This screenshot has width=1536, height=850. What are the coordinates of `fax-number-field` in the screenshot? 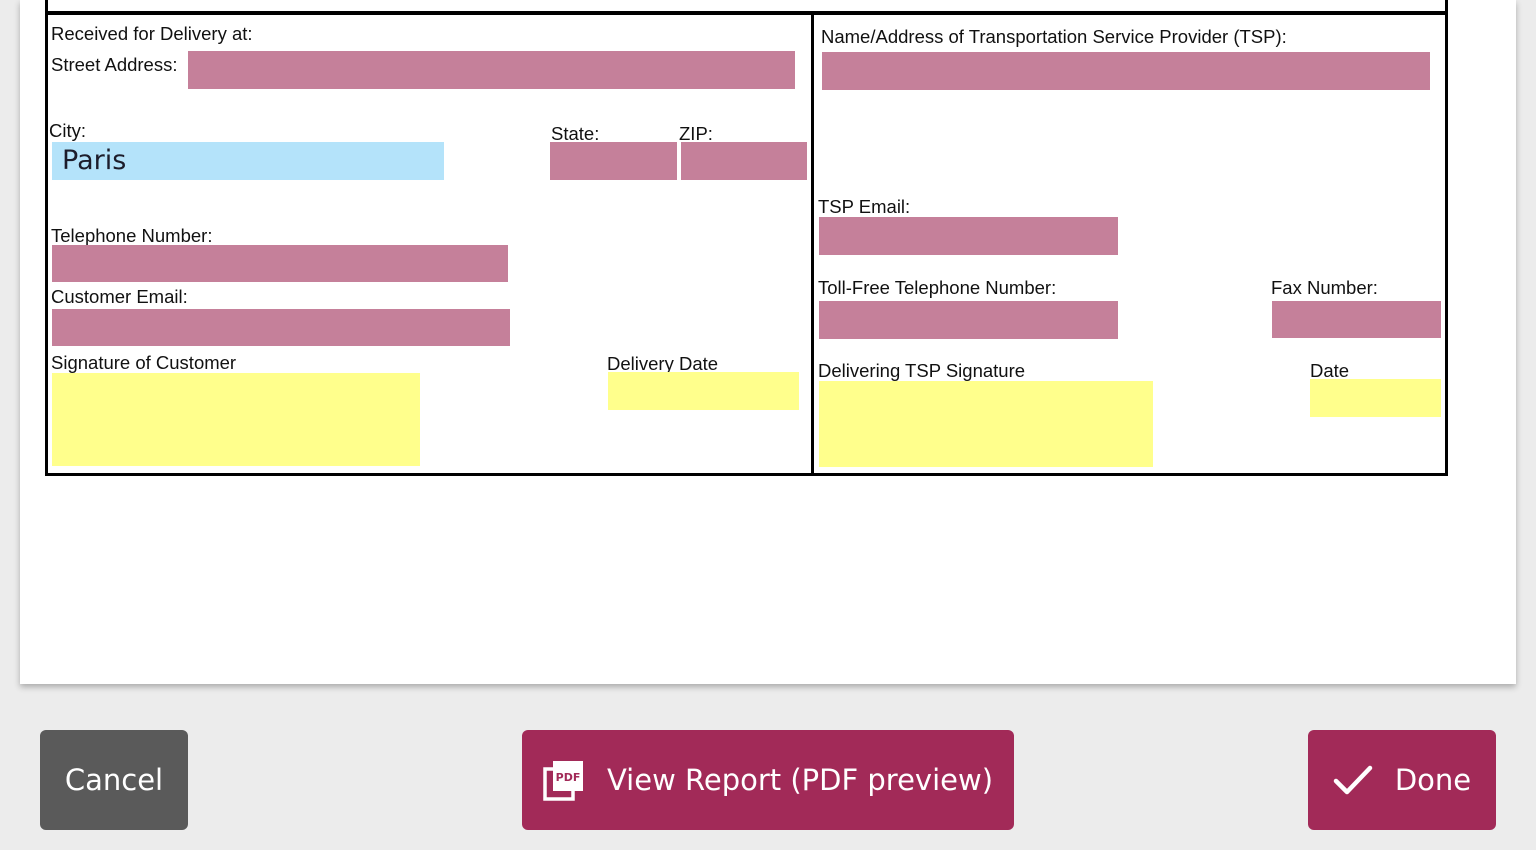 It's located at (1356, 319).